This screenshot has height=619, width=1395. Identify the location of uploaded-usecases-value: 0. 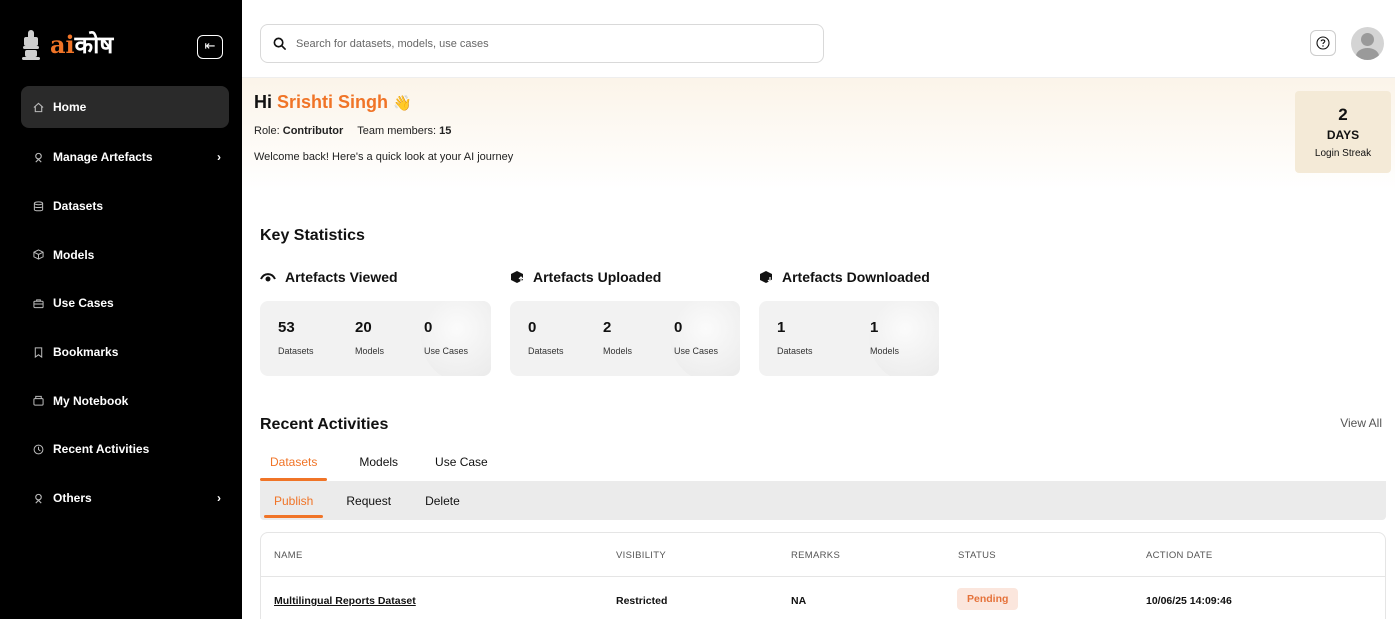
(678, 327).